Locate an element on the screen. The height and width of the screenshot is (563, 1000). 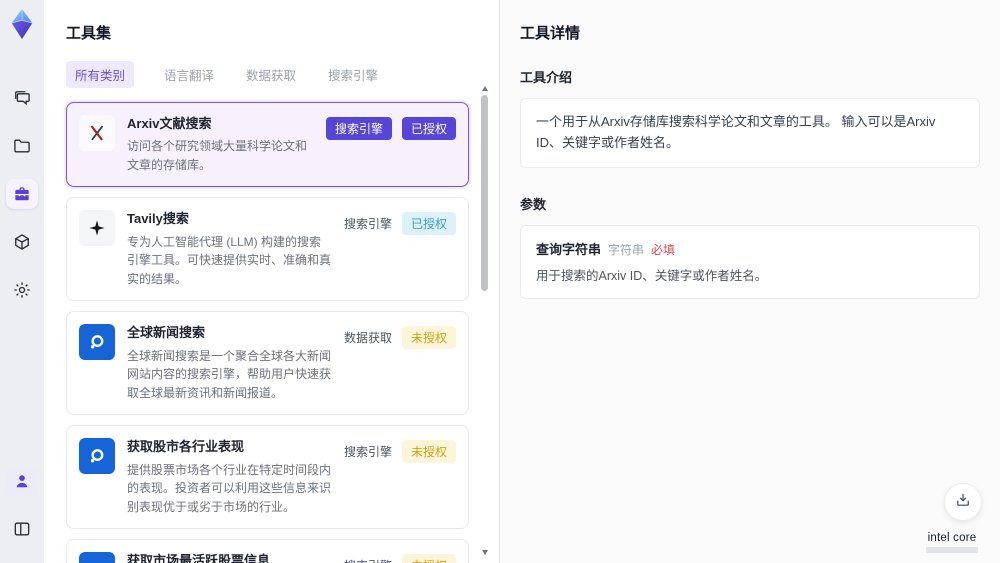
sidebar-item-packages is located at coordinates (22, 242).